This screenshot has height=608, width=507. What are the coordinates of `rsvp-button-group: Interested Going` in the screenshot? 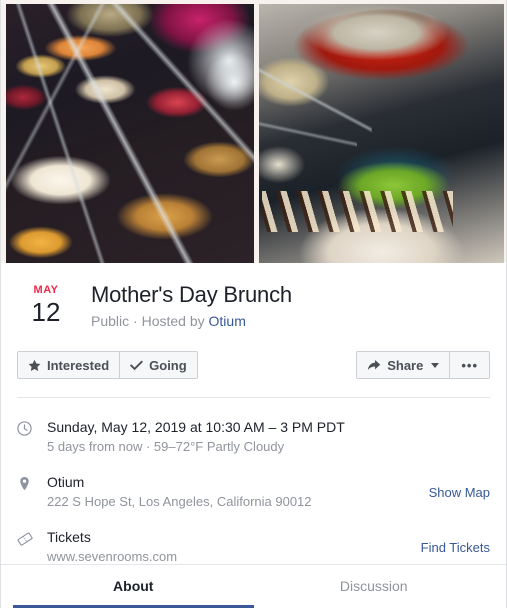 It's located at (107, 365).